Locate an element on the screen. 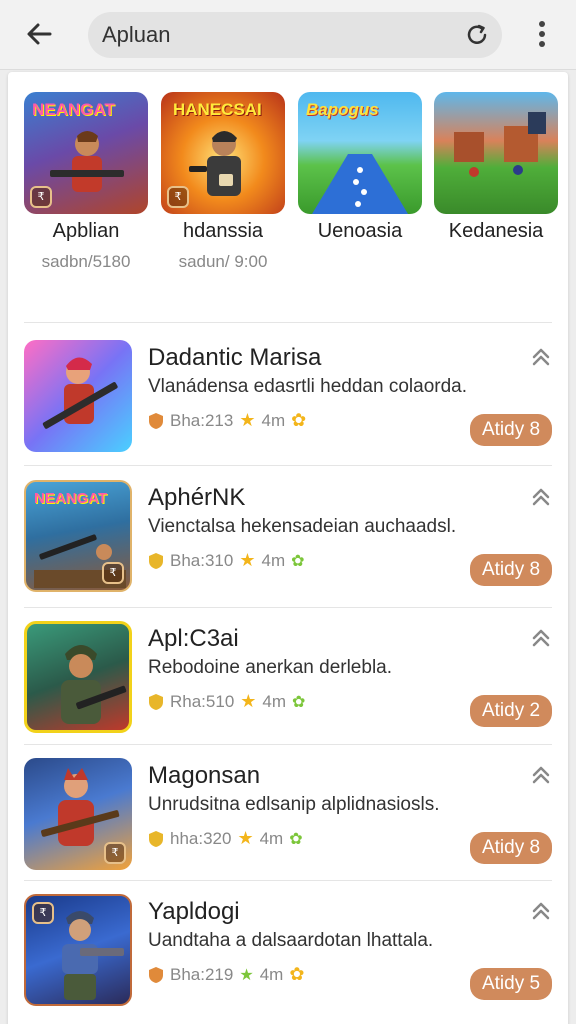  app-meta: Bha:310 ★ 4m ✿ is located at coordinates (226, 560).